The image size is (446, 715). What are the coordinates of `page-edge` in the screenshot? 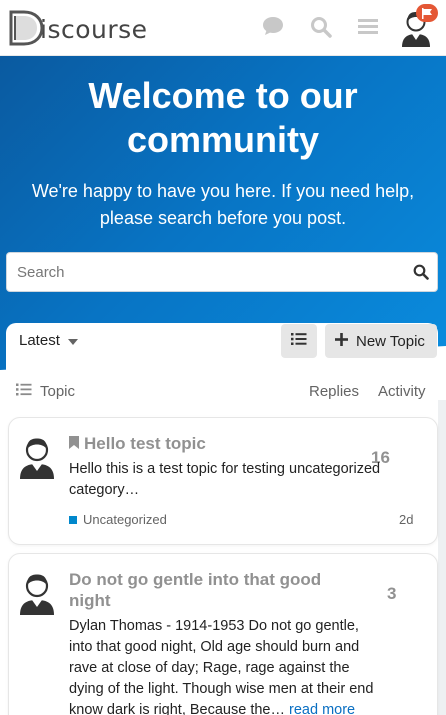 It's located at (442, 557).